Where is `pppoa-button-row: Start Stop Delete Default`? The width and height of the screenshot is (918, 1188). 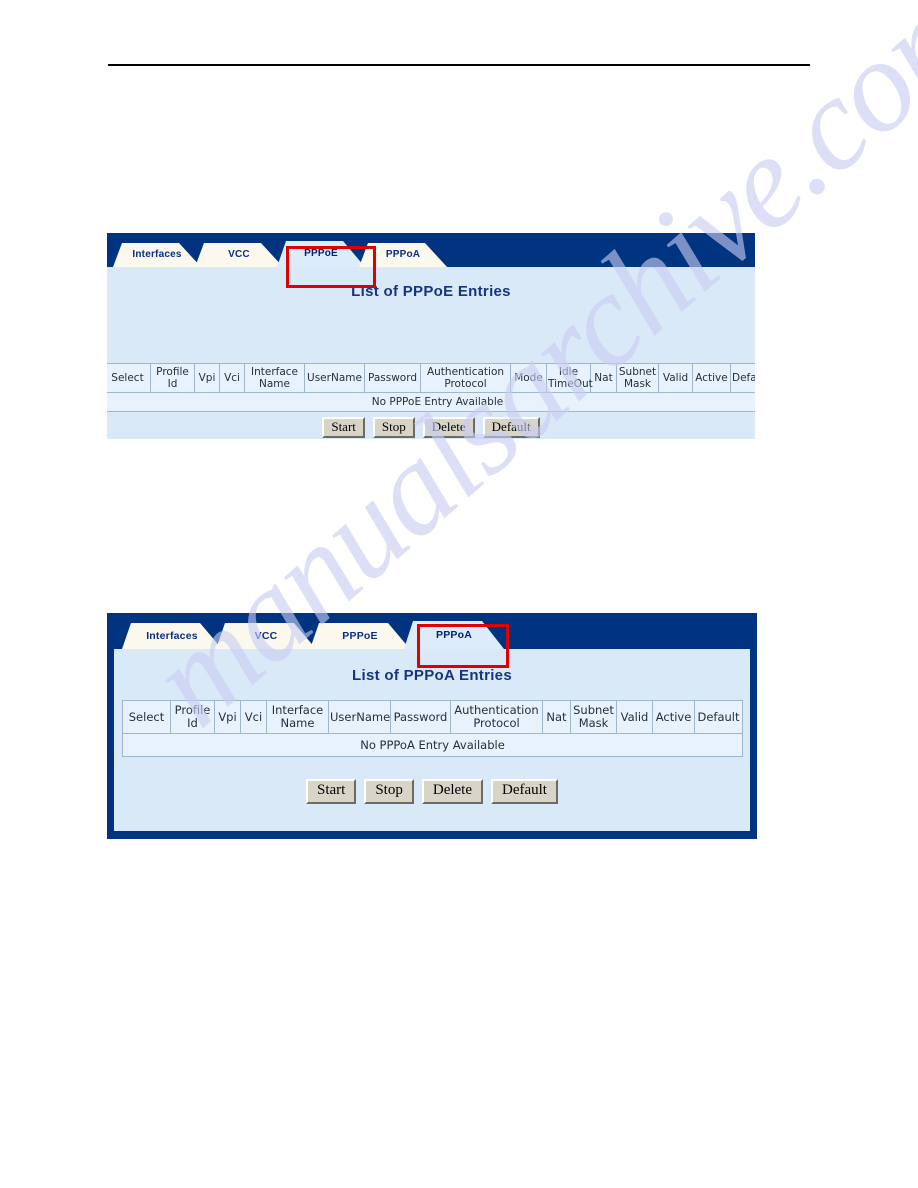 pppoa-button-row: Start Stop Delete Default is located at coordinates (432, 791).